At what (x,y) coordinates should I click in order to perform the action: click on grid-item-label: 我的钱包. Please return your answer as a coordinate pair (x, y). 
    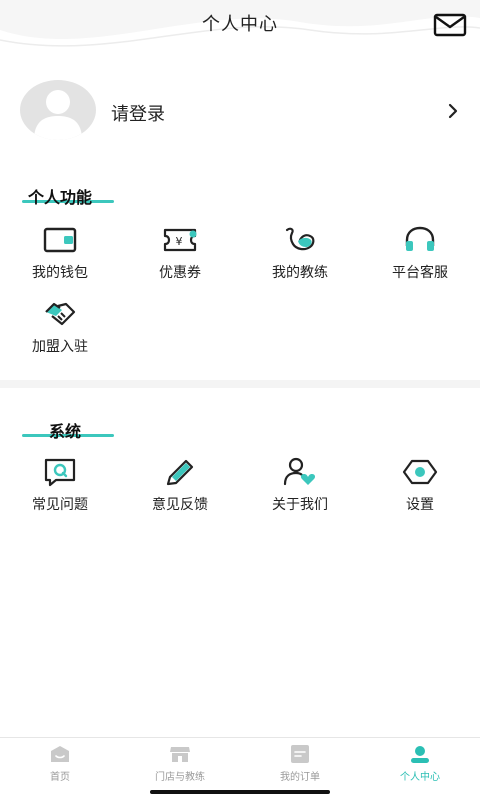
    Looking at the image, I should click on (60, 273).